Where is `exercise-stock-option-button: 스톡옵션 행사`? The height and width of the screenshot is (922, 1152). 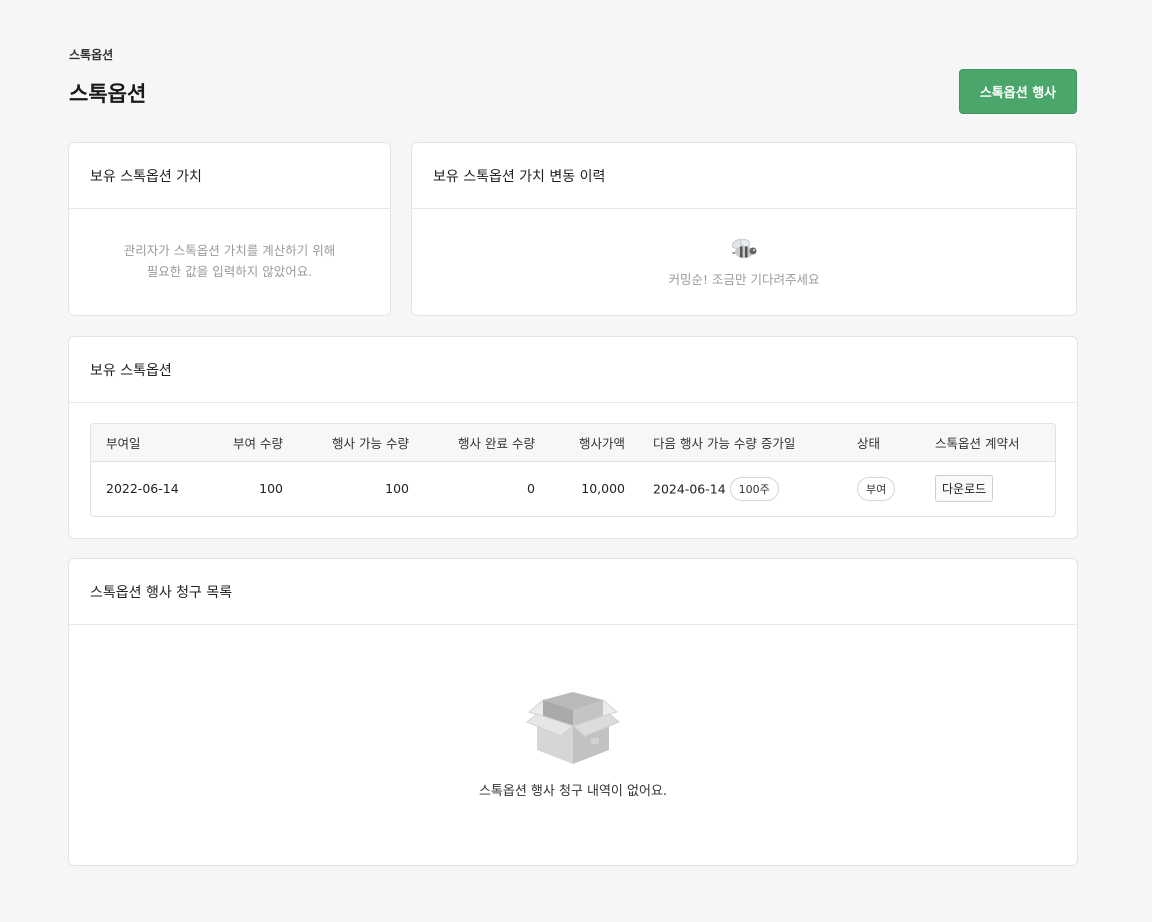 exercise-stock-option-button: 스톡옵션 행사 is located at coordinates (1018, 91).